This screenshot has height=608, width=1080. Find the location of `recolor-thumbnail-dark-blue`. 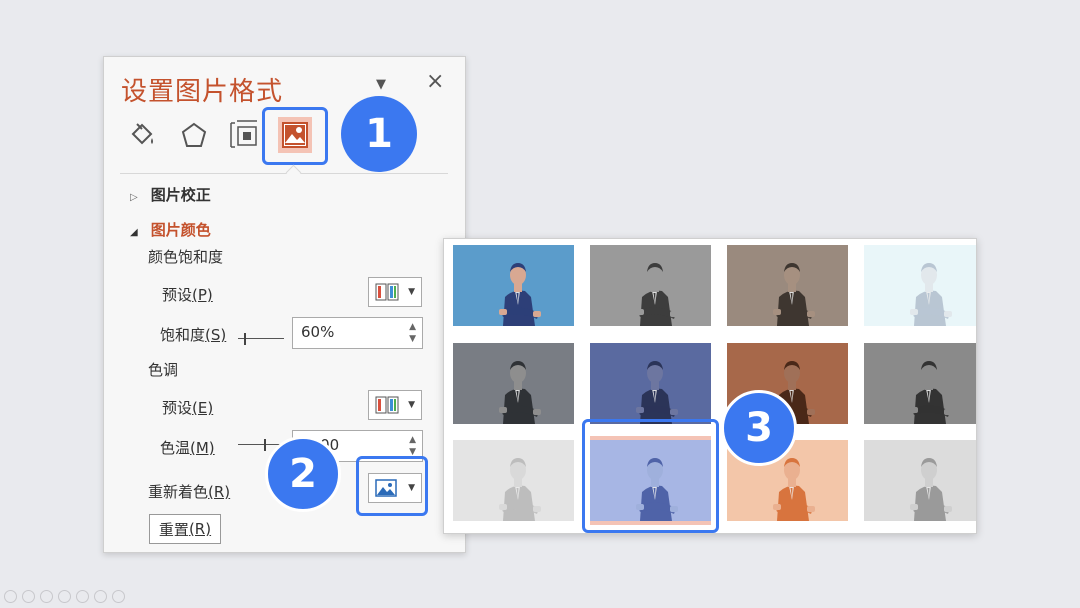

recolor-thumbnail-dark-blue is located at coordinates (650, 383).